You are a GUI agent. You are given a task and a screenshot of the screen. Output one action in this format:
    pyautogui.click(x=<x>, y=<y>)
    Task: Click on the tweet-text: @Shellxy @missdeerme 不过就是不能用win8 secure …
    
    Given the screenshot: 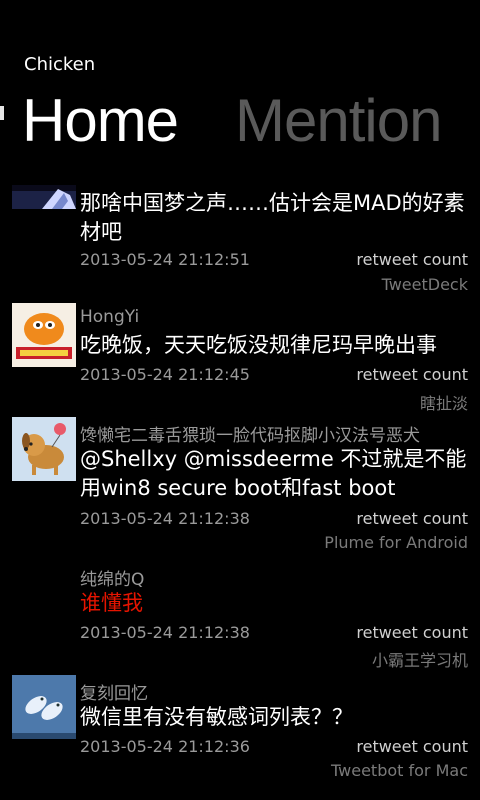 What is the action you would take?
    pyautogui.click(x=273, y=473)
    